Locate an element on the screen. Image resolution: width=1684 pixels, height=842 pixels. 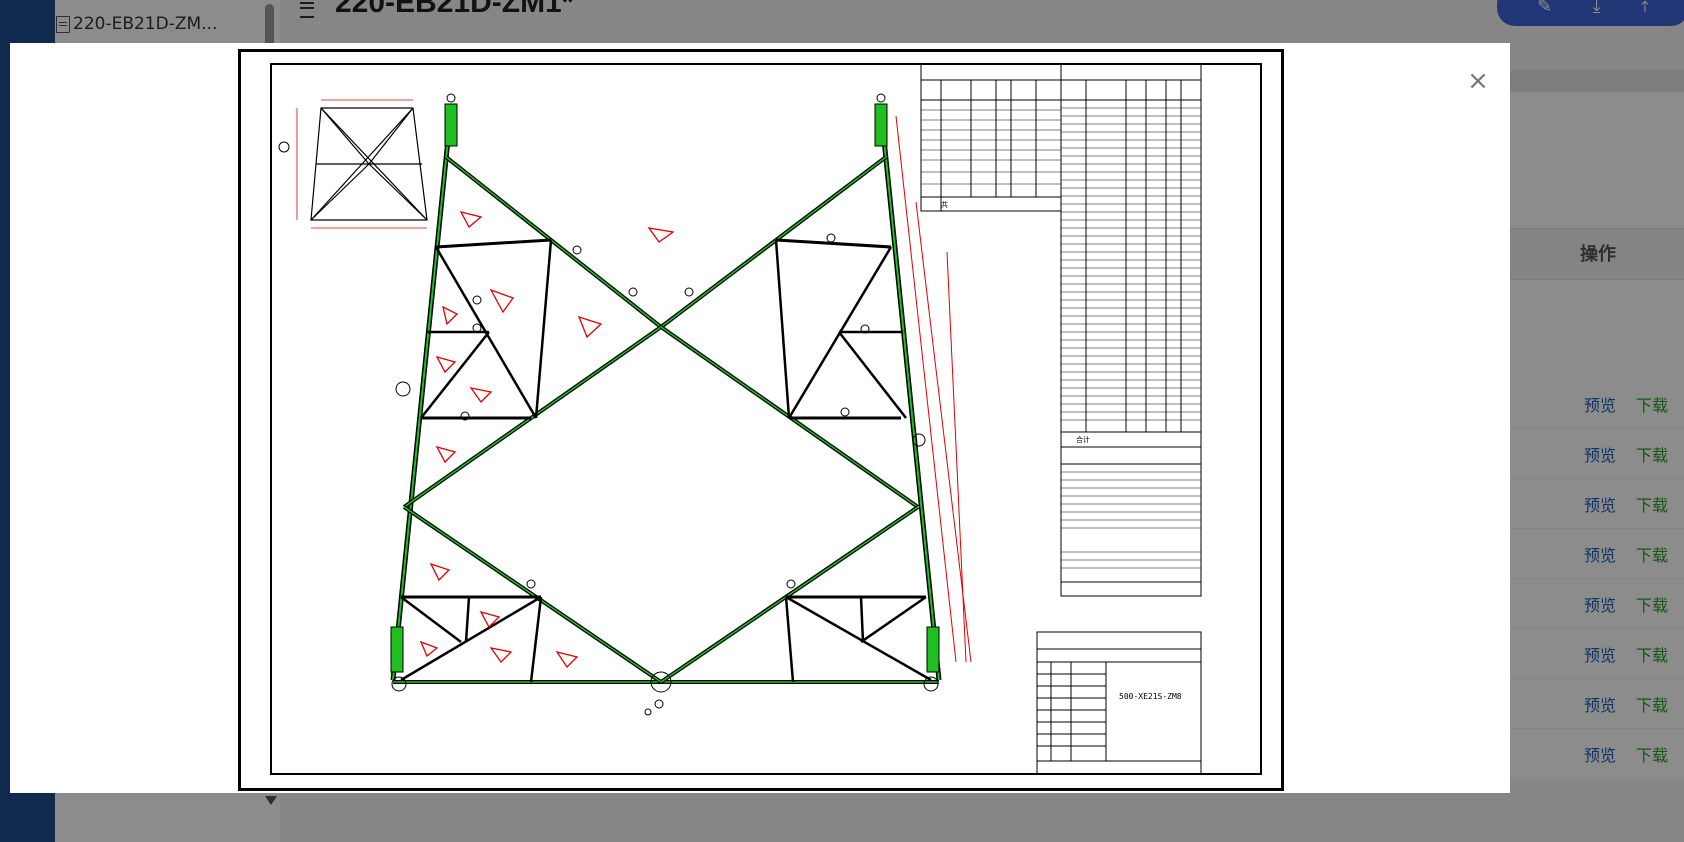
title-block is located at coordinates (1119, 703).